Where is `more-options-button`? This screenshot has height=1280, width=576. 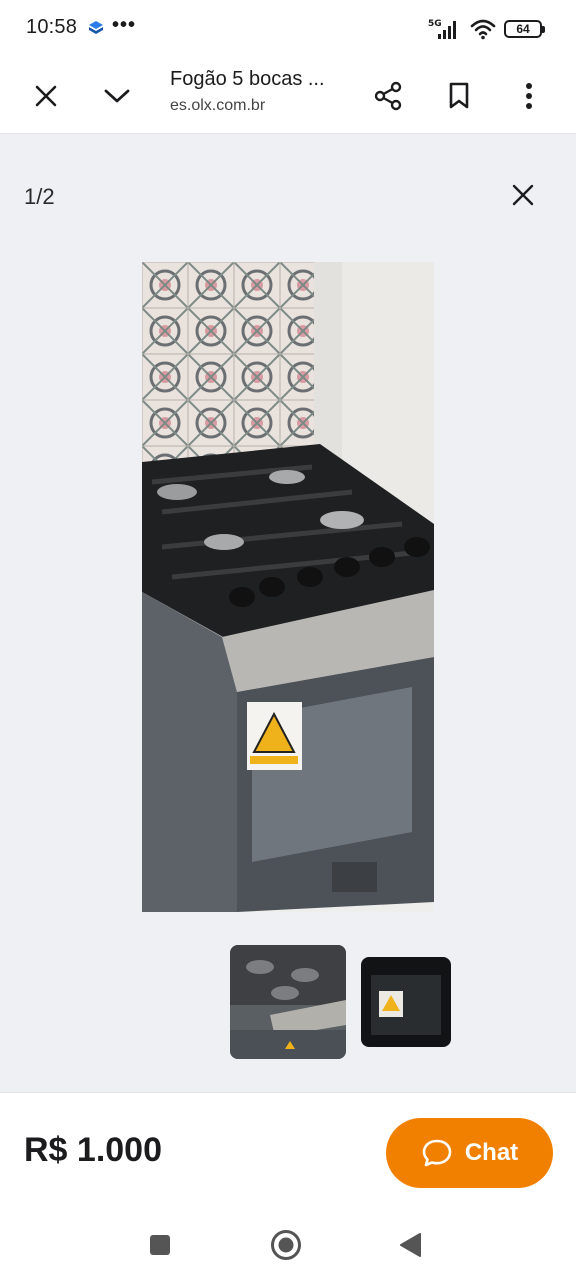
more-options-button is located at coordinates (529, 96).